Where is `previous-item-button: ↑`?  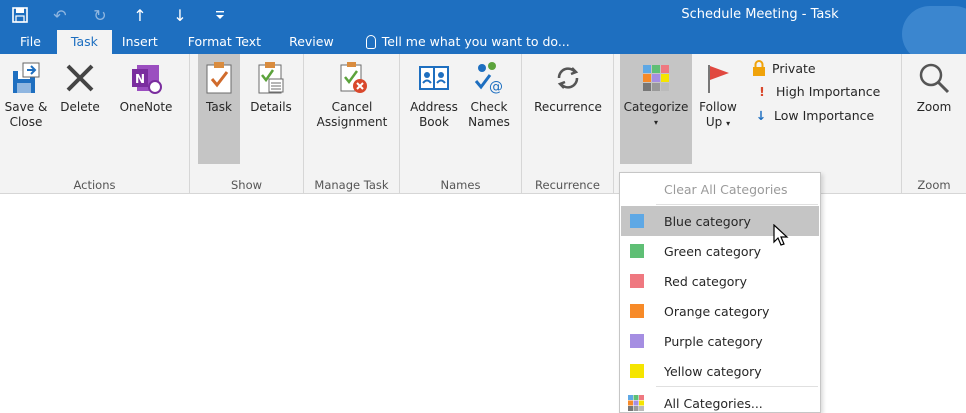
previous-item-button: ↑ is located at coordinates (140, 15).